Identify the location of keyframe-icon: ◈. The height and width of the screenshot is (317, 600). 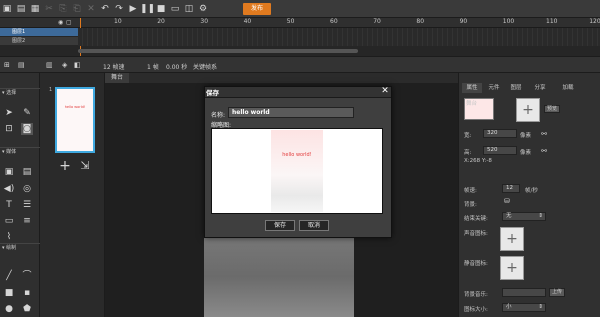
(64, 65).